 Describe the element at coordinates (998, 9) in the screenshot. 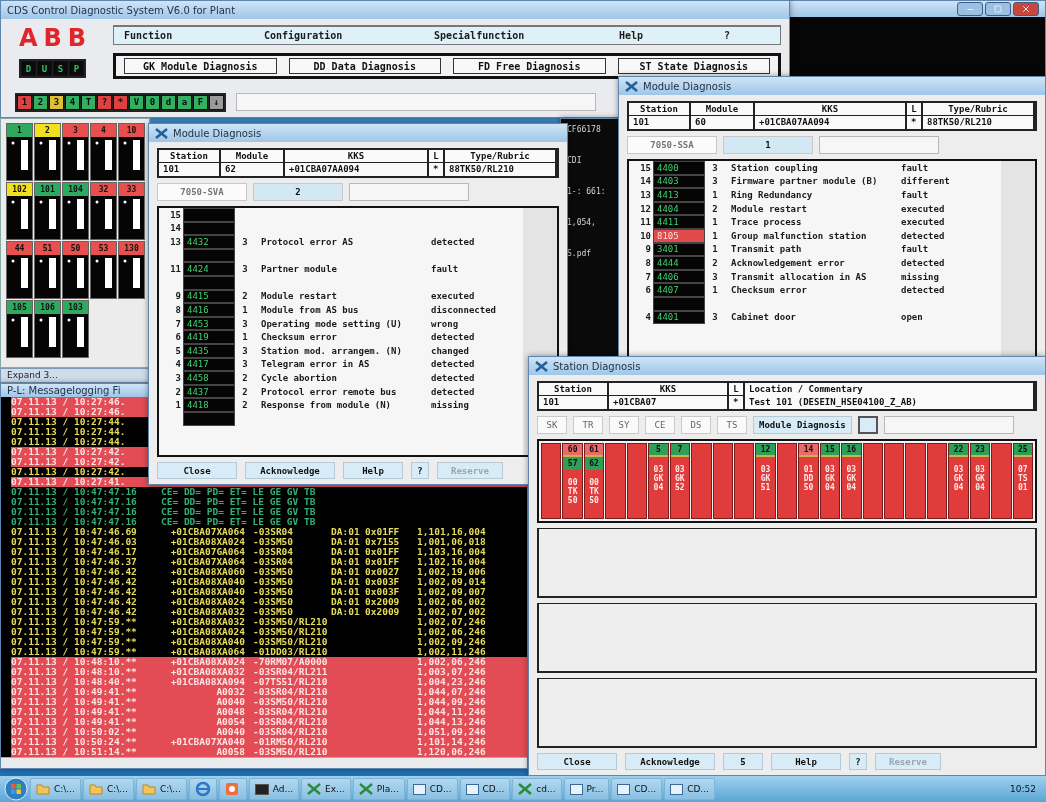

I see `maximize-button` at that location.